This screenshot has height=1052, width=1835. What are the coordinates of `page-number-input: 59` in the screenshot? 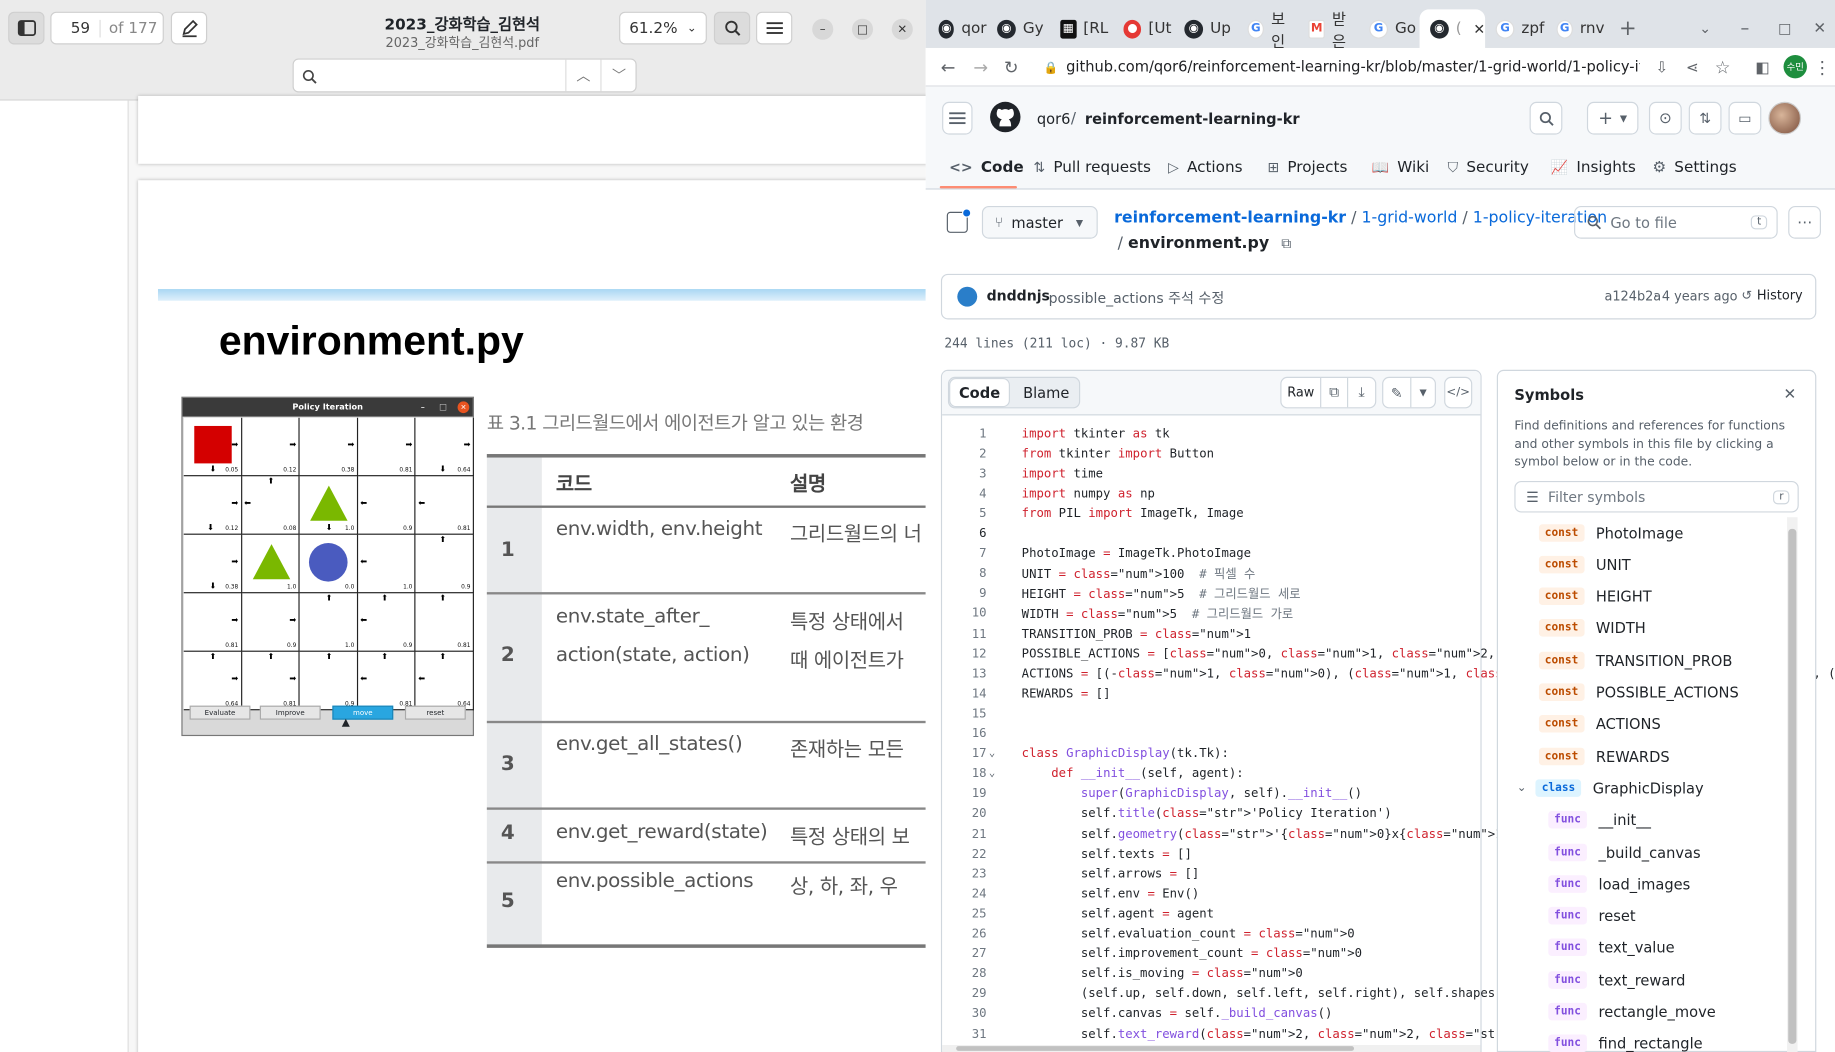 It's located at (76, 28).